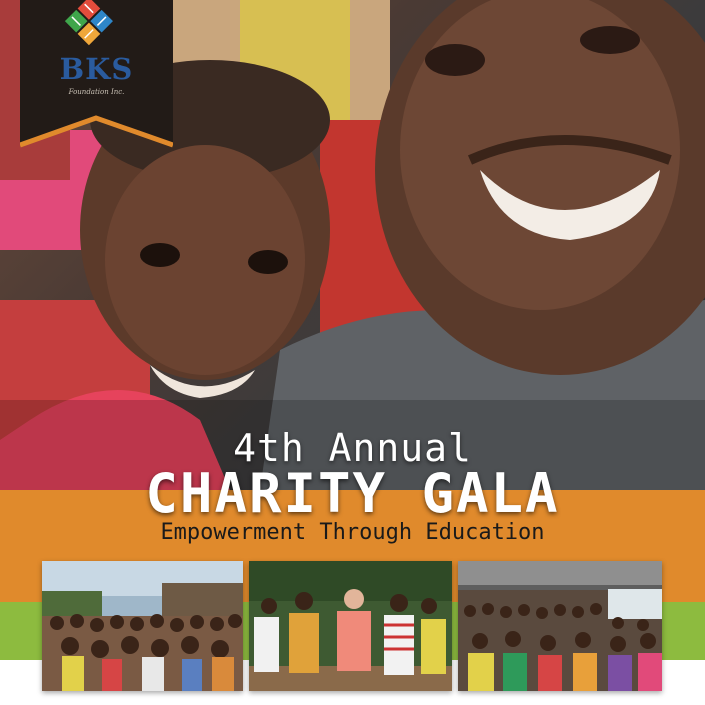  Describe the element at coordinates (96, 69) in the screenshot. I see `logo-name: BKS` at that location.